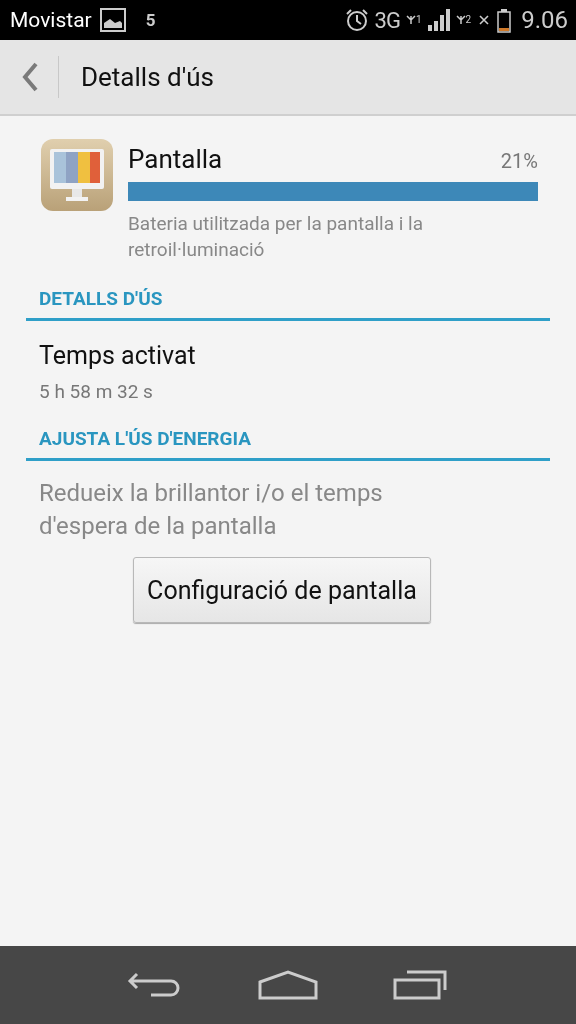  I want to click on detail-value: 5 h 58 m 32 s, so click(96, 391).